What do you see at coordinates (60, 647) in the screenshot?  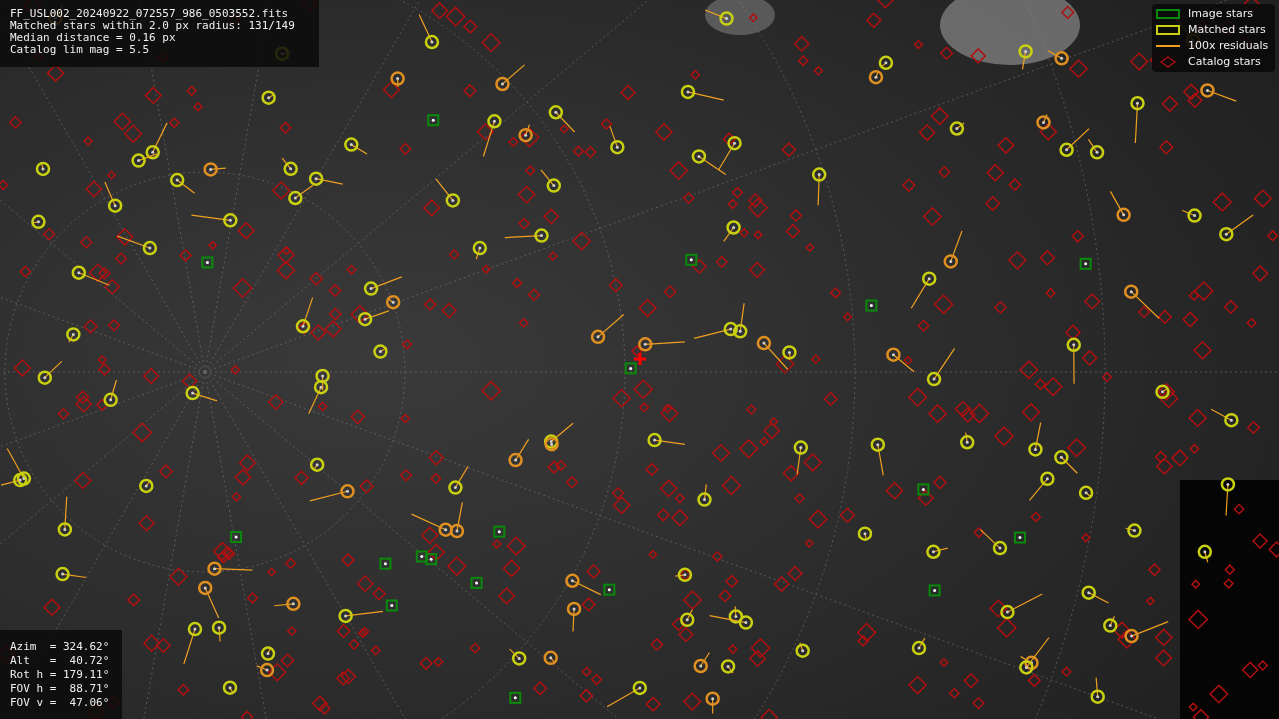 I see `pointing-text: Azim = 324.62°` at bounding box center [60, 647].